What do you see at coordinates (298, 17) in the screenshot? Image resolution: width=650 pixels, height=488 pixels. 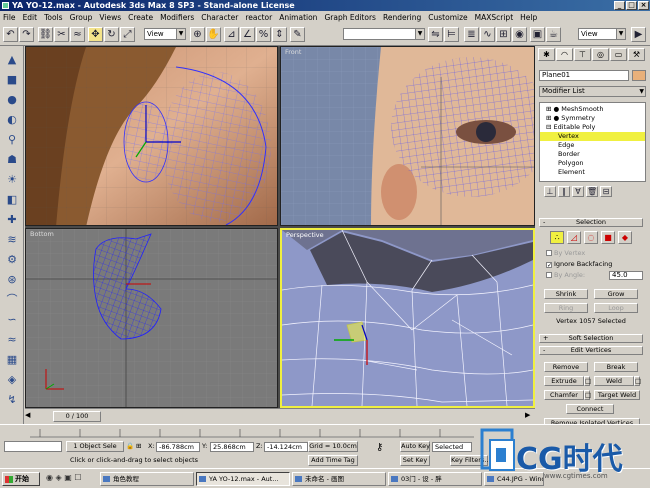 I see `menu-animation: Animation` at bounding box center [298, 17].